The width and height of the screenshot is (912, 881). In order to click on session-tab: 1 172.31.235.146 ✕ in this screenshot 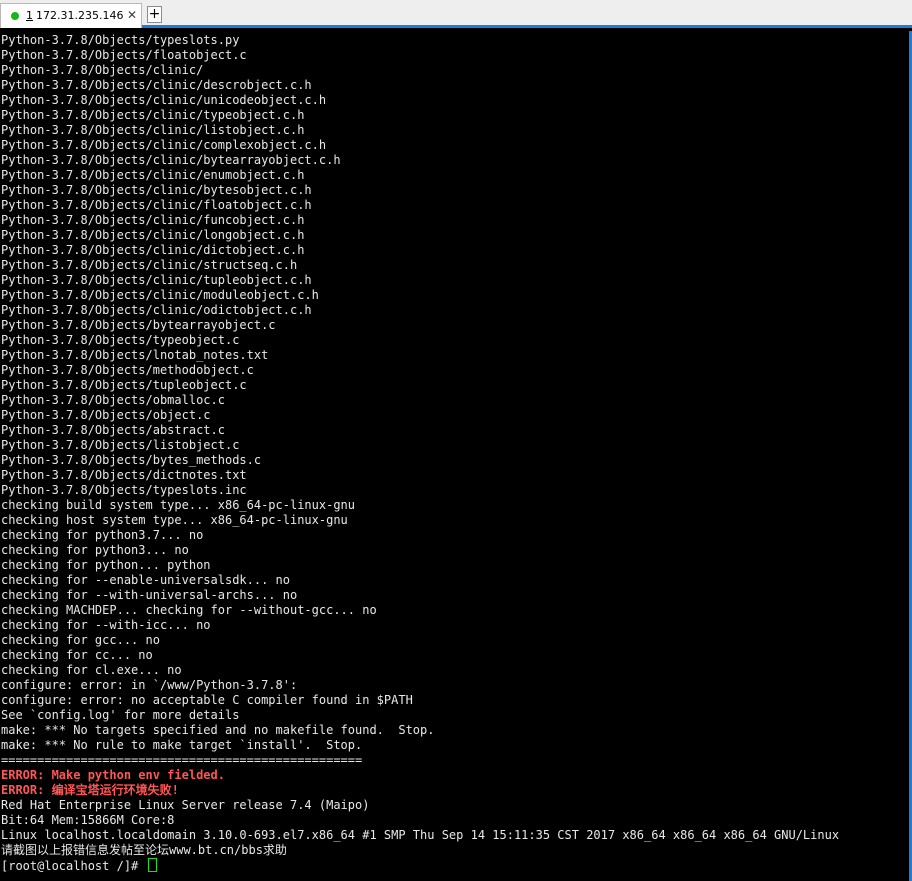, I will do `click(71, 15)`.